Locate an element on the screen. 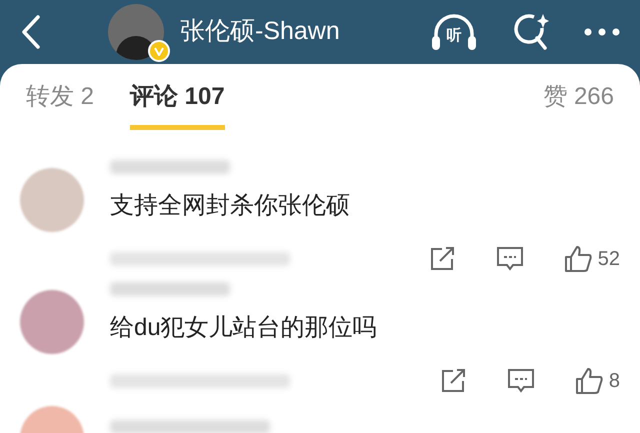 The width and height of the screenshot is (640, 433). back-icon is located at coordinates (31, 32).